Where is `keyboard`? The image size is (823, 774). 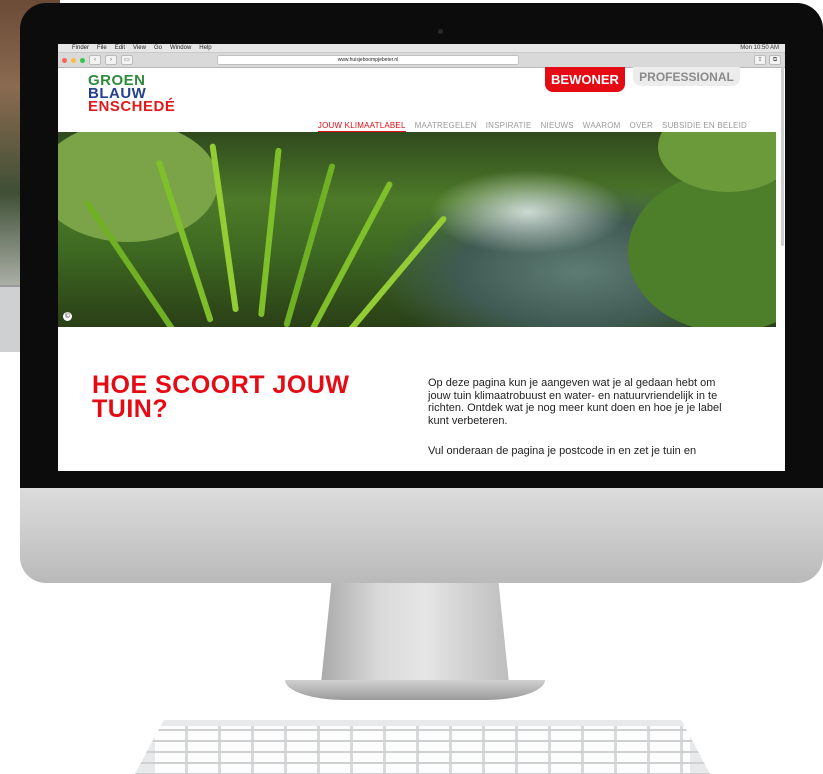
keyboard is located at coordinates (422, 747).